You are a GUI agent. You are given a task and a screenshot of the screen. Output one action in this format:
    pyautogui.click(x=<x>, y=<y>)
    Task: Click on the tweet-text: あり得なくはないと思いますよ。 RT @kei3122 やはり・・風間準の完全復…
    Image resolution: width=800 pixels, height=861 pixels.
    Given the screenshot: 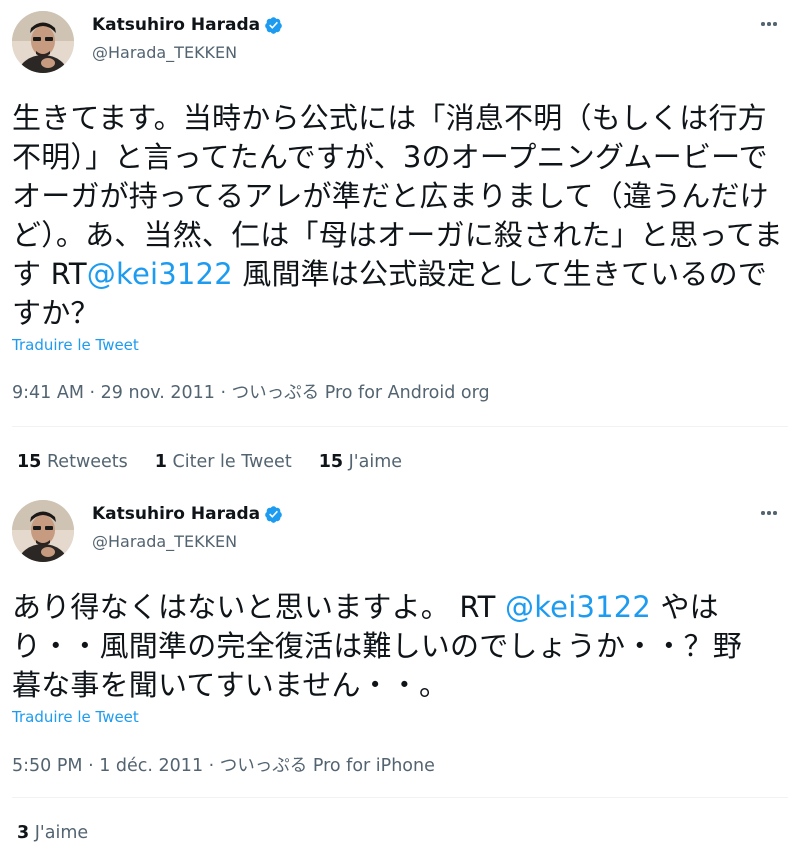 What is the action you would take?
    pyautogui.click(x=382, y=646)
    